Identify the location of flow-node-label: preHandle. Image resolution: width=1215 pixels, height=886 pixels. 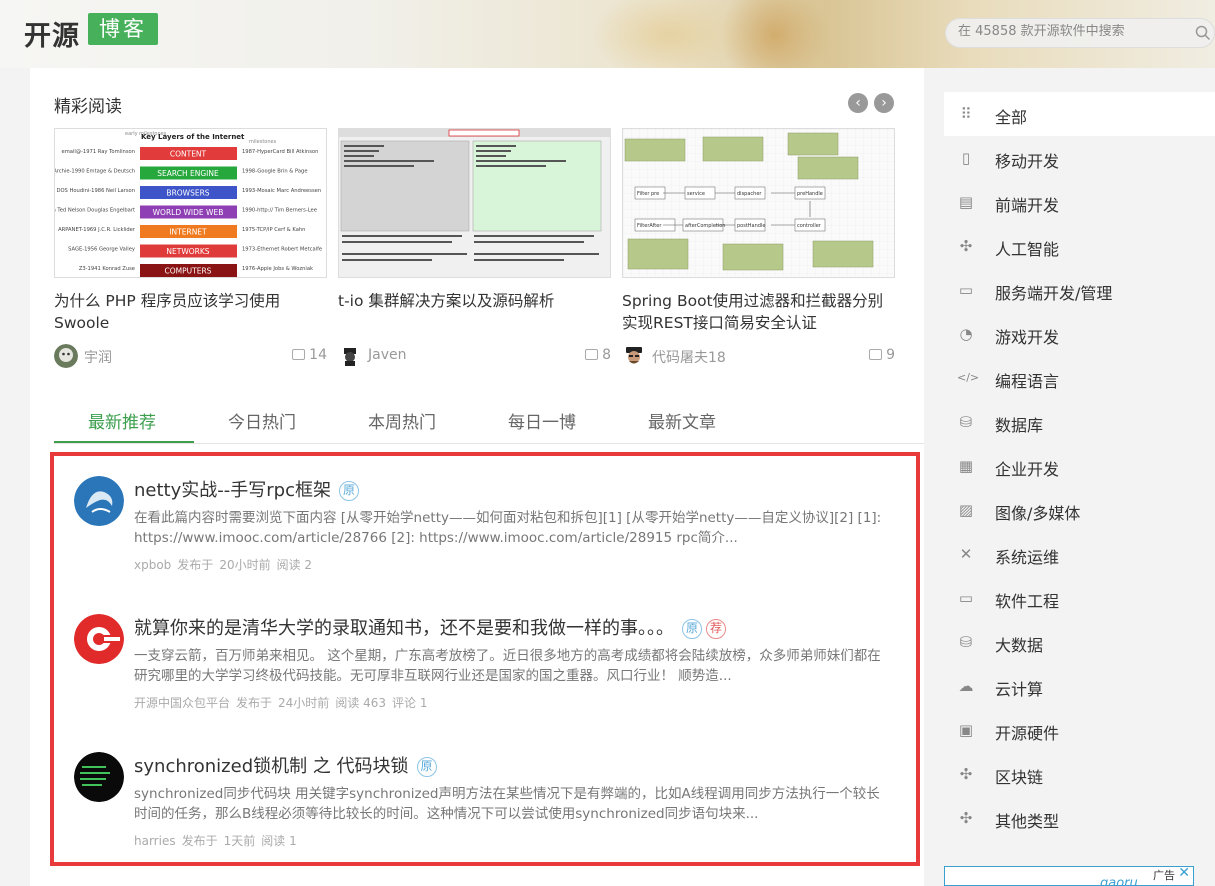
(810, 194).